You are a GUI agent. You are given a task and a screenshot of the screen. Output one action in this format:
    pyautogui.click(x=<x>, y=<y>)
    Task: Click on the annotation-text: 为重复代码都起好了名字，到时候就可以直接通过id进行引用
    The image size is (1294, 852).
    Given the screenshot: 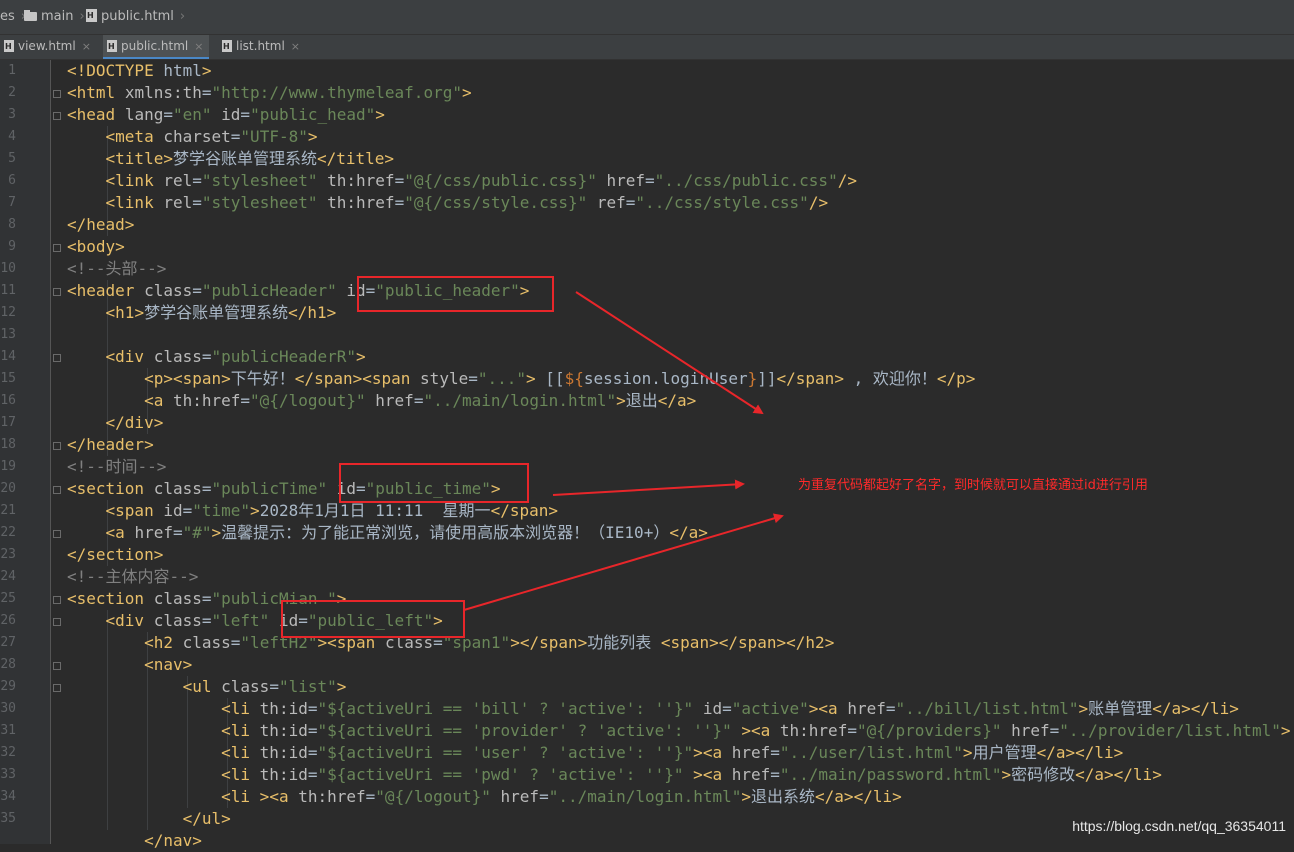 What is the action you would take?
    pyautogui.click(x=973, y=485)
    